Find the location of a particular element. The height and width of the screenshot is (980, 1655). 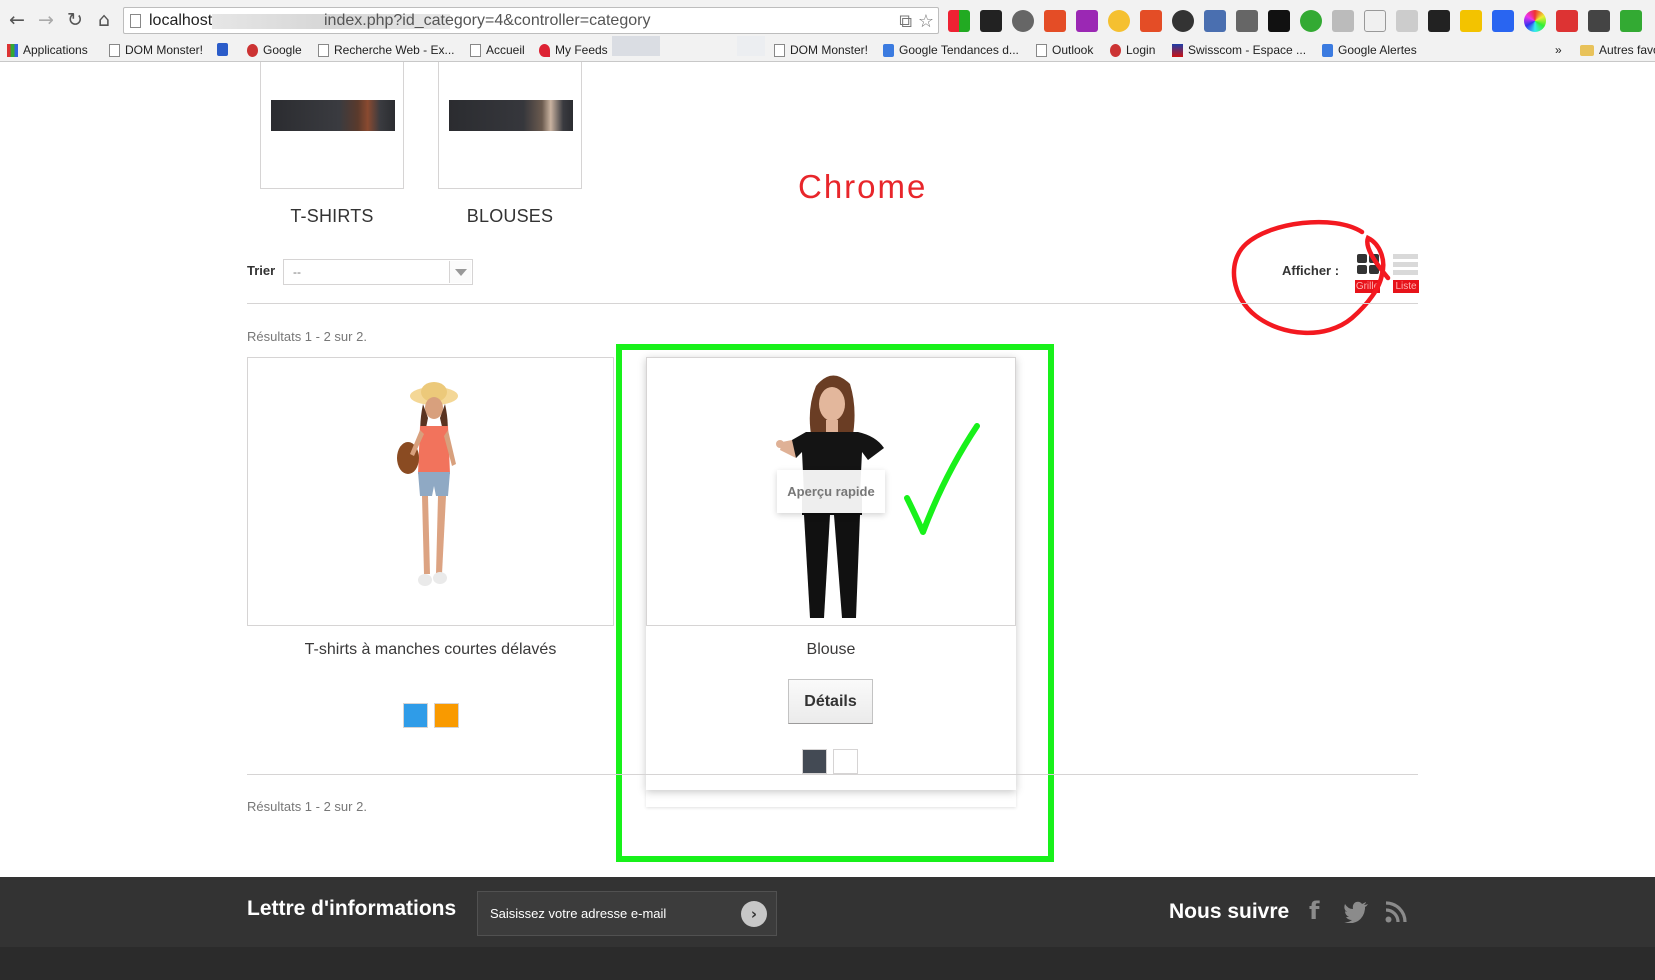

bookmark-login: Login is located at coordinates (1132, 50).